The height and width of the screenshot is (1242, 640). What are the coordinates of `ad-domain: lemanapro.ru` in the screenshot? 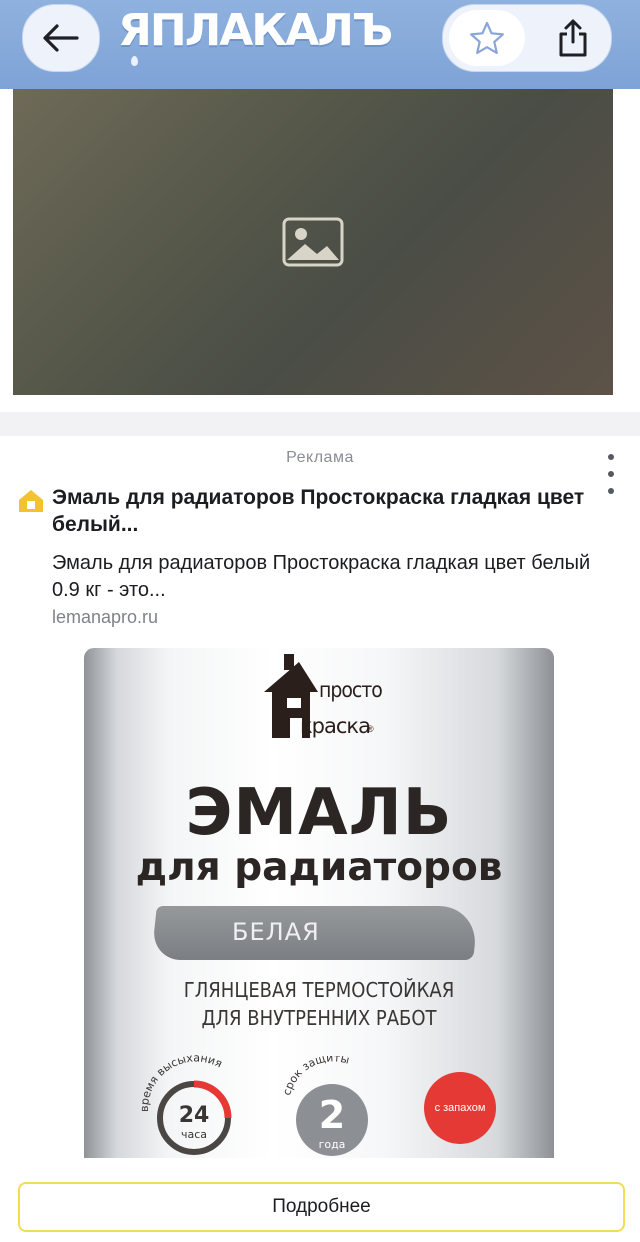 It's located at (105, 617).